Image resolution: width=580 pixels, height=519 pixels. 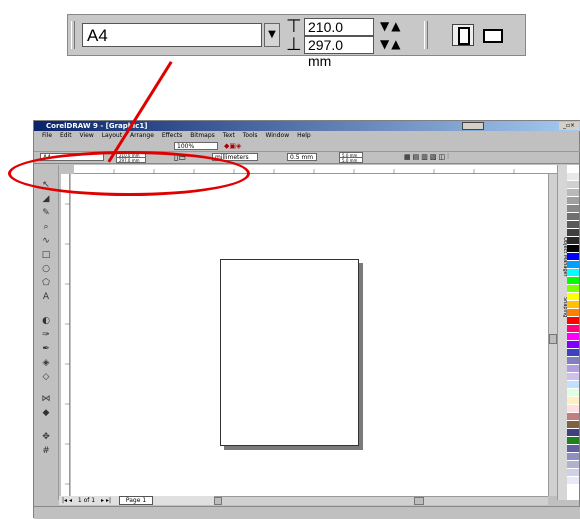 I want to click on blend-tool-icon: ⋈, so click(x=46, y=399).